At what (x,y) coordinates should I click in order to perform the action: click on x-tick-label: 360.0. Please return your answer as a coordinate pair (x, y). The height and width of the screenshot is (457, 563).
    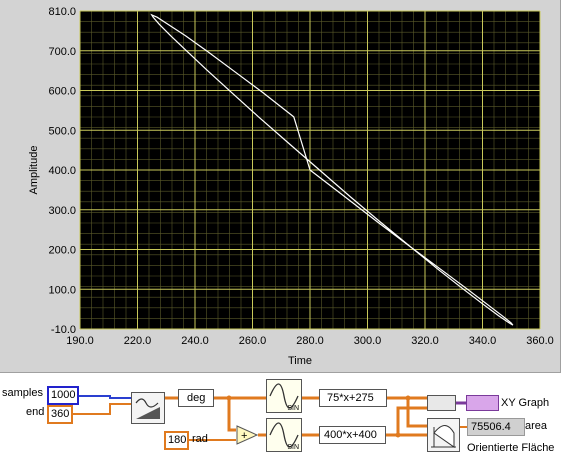
    Looking at the image, I should click on (540, 341).